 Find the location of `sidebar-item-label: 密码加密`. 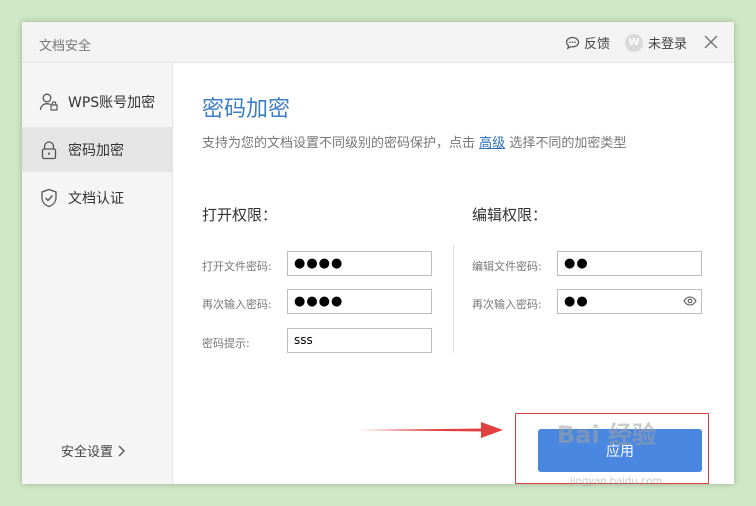

sidebar-item-label: 密码加密 is located at coordinates (96, 150).